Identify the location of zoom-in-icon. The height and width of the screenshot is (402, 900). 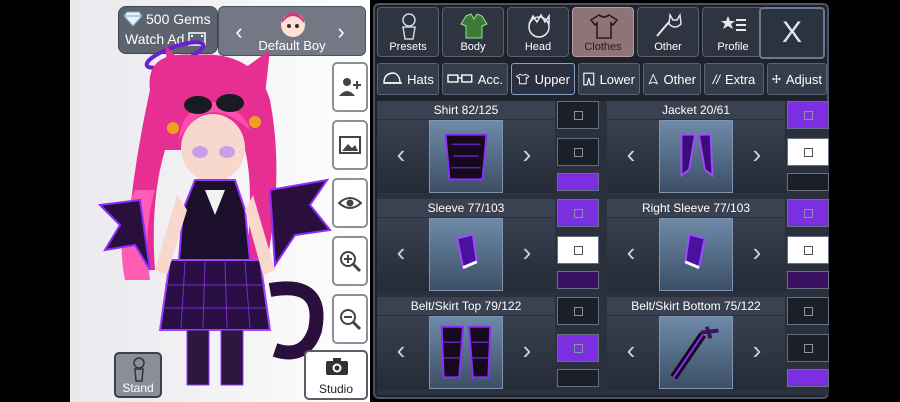
(351, 262).